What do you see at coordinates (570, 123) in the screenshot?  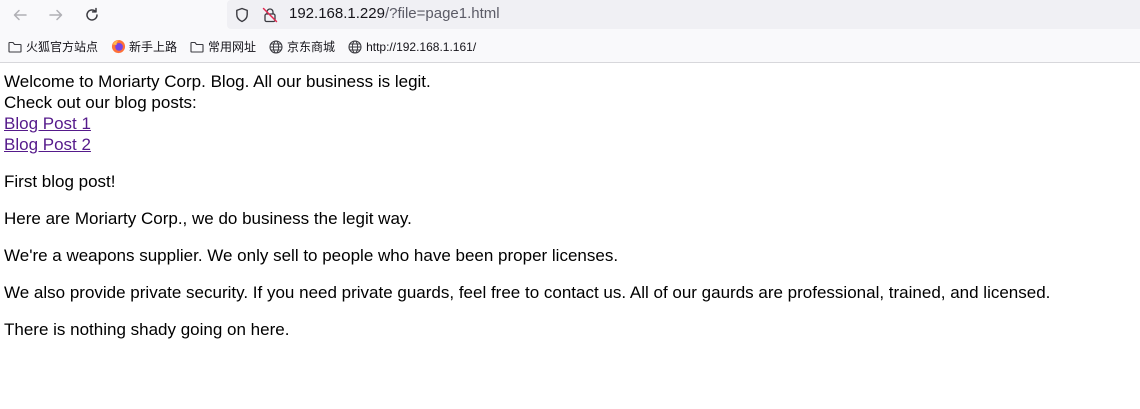 I see `blog-post-1-link: Blog Post 1` at bounding box center [570, 123].